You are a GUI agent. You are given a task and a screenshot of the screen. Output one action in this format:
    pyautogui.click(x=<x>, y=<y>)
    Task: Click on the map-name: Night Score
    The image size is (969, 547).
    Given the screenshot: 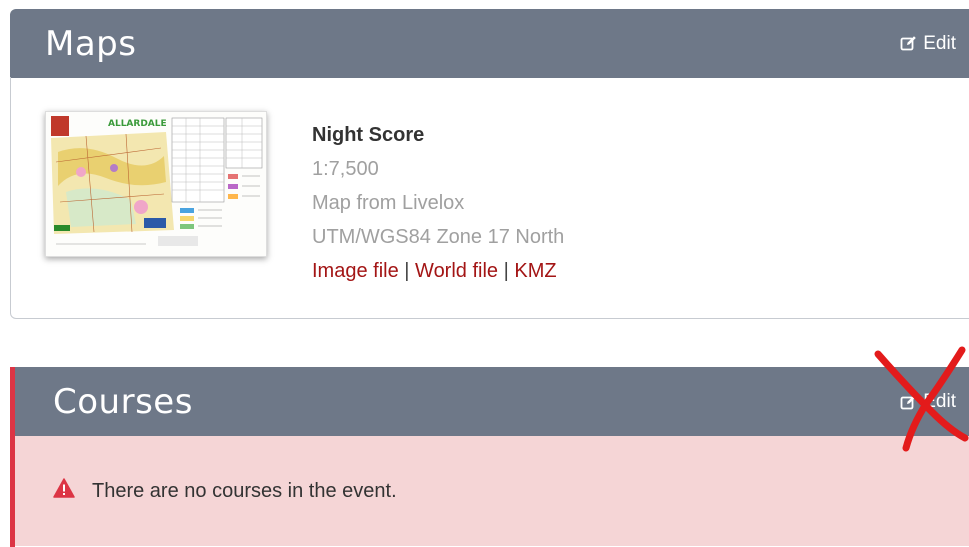 What is the action you would take?
    pyautogui.click(x=438, y=135)
    